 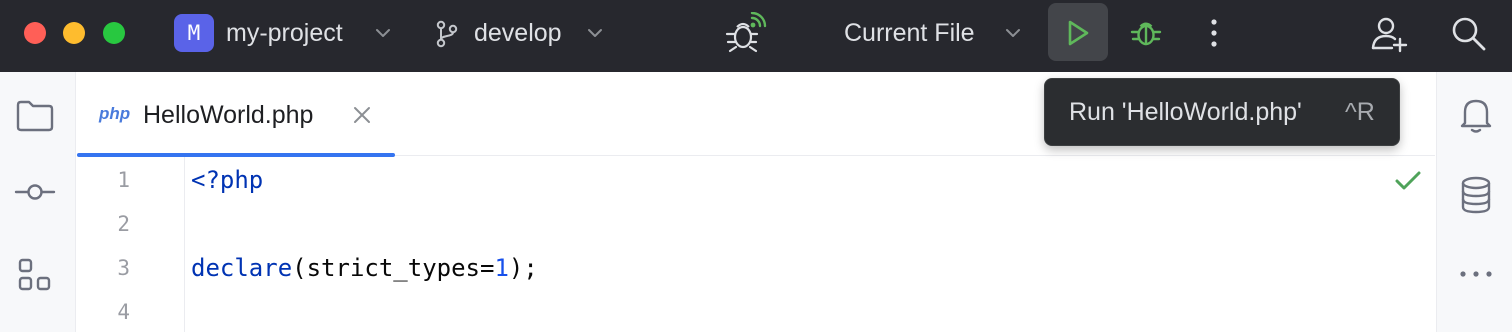 I want to click on close-icon, so click(x=362, y=115).